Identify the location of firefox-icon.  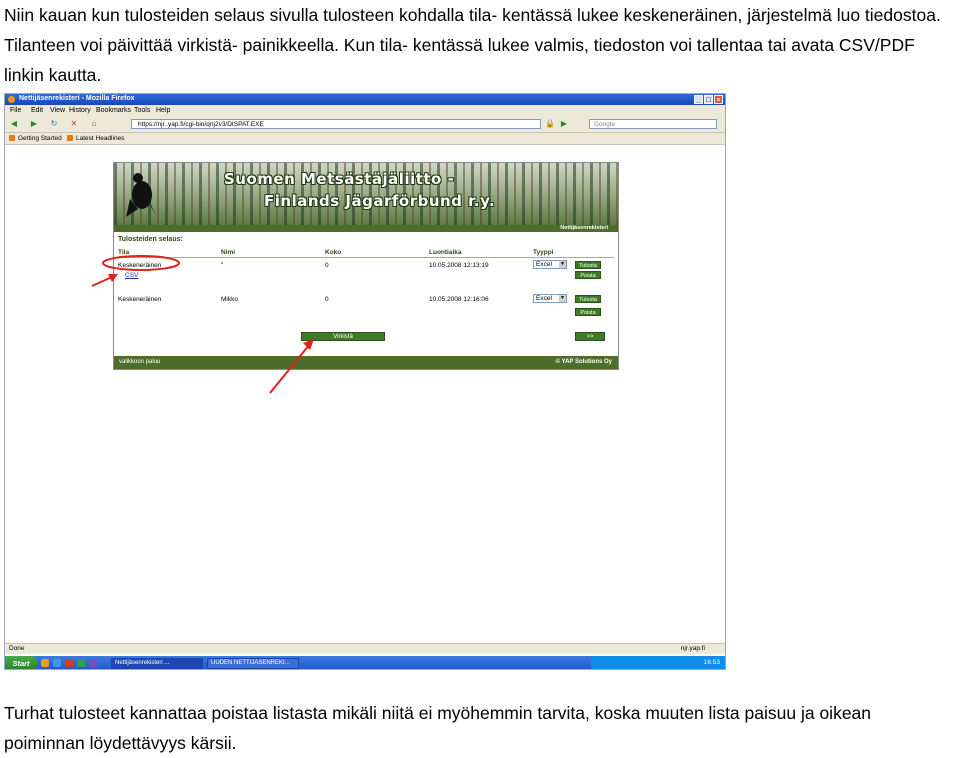
(11, 99).